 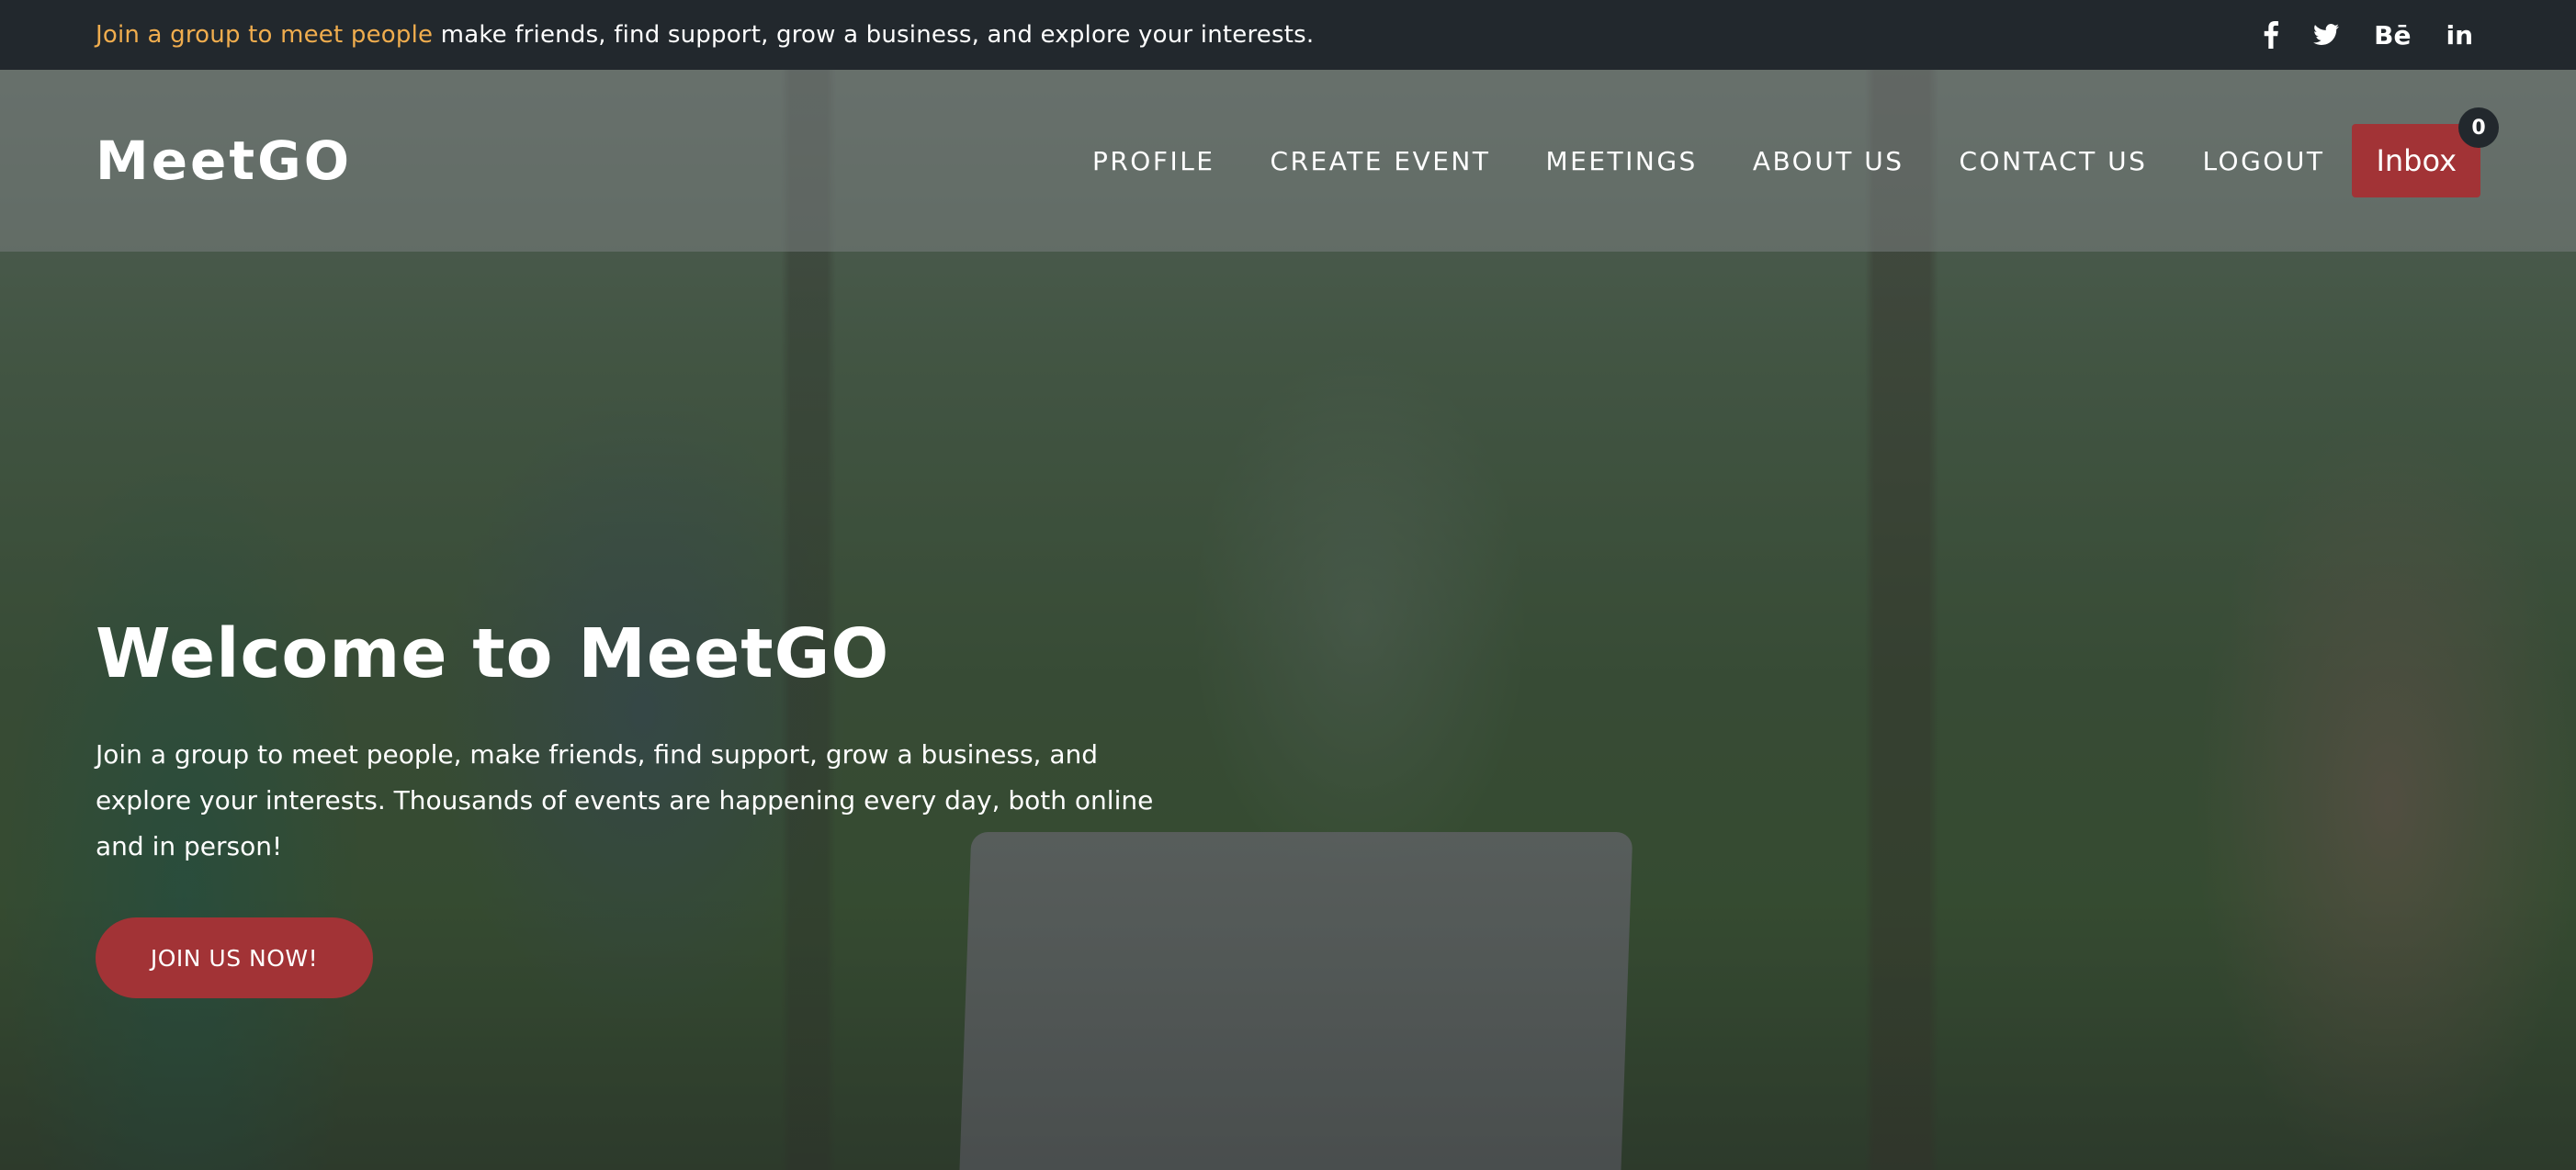 I want to click on join-us-button: JOIN US NOW!, so click(x=234, y=958).